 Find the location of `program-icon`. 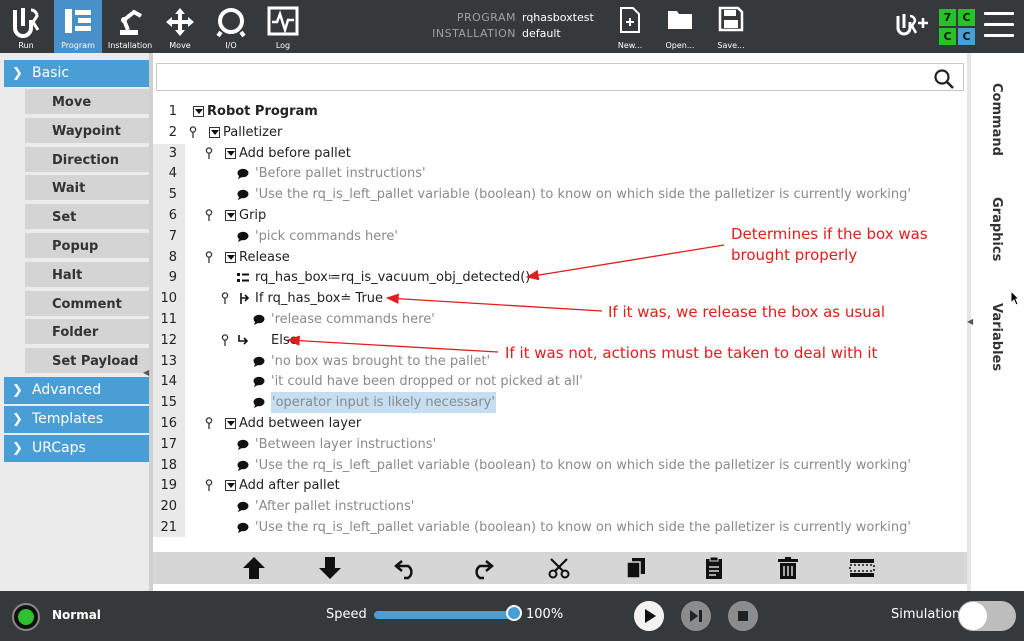

program-icon is located at coordinates (78, 21).